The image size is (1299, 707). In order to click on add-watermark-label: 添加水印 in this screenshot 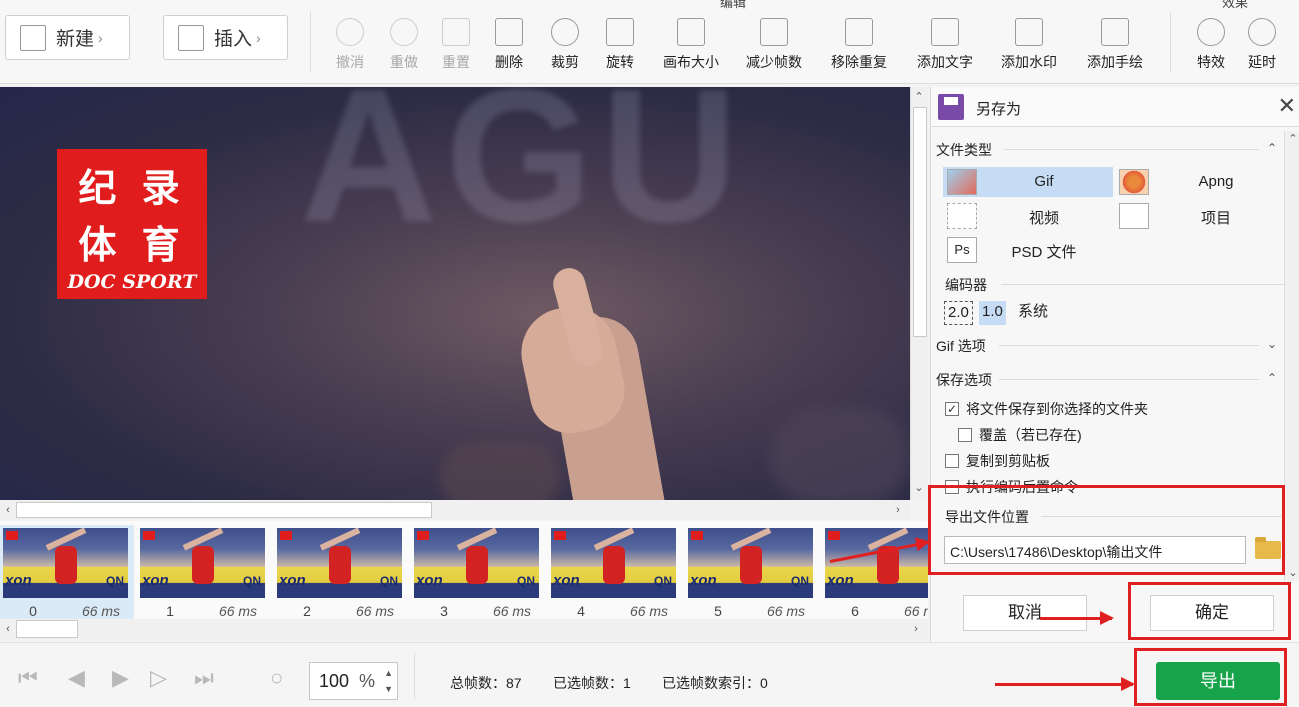, I will do `click(1029, 62)`.